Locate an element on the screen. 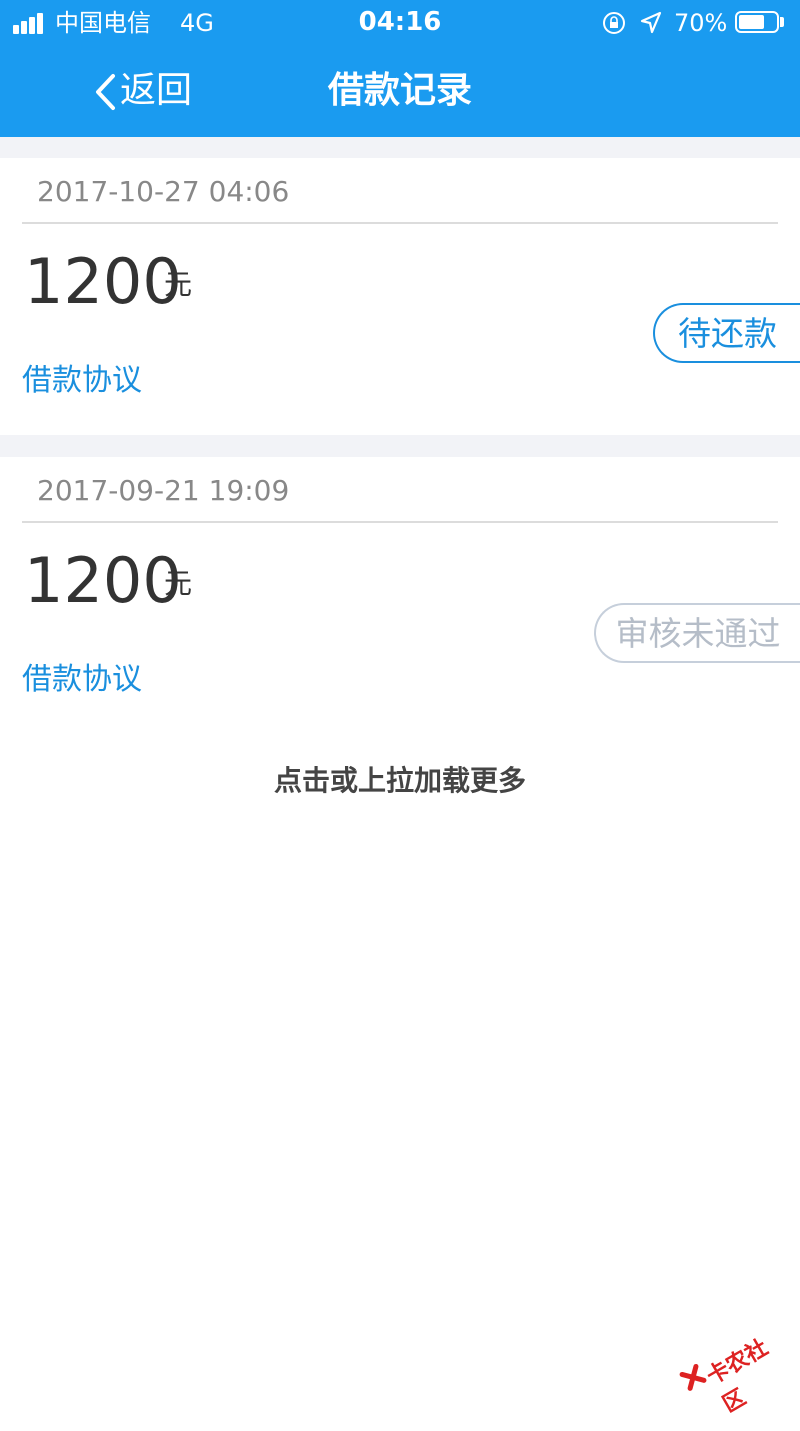  watermark-logo: 卡农社区 is located at coordinates (721, 1353).